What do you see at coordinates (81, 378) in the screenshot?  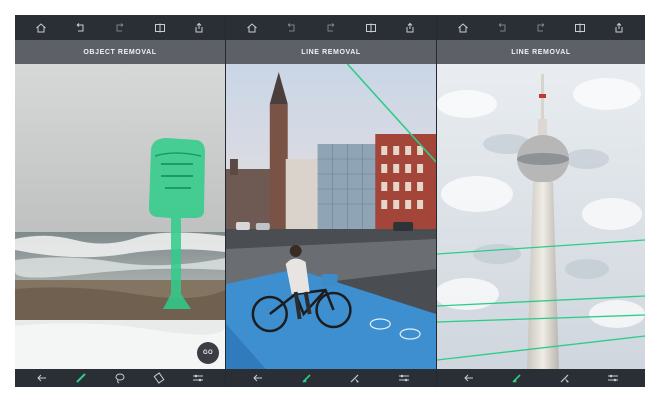 I see `brush-icon` at bounding box center [81, 378].